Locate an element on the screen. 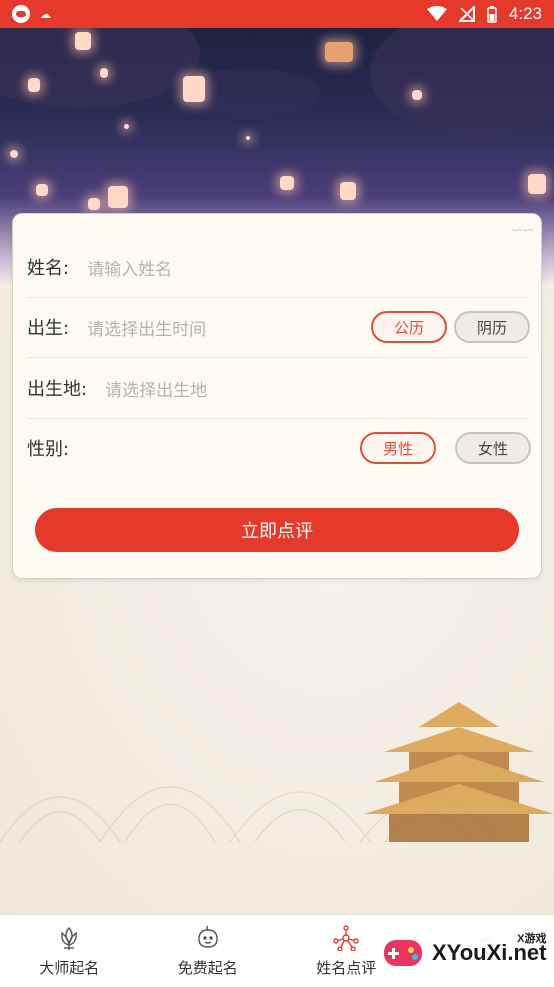  battery-icon is located at coordinates (492, 14).